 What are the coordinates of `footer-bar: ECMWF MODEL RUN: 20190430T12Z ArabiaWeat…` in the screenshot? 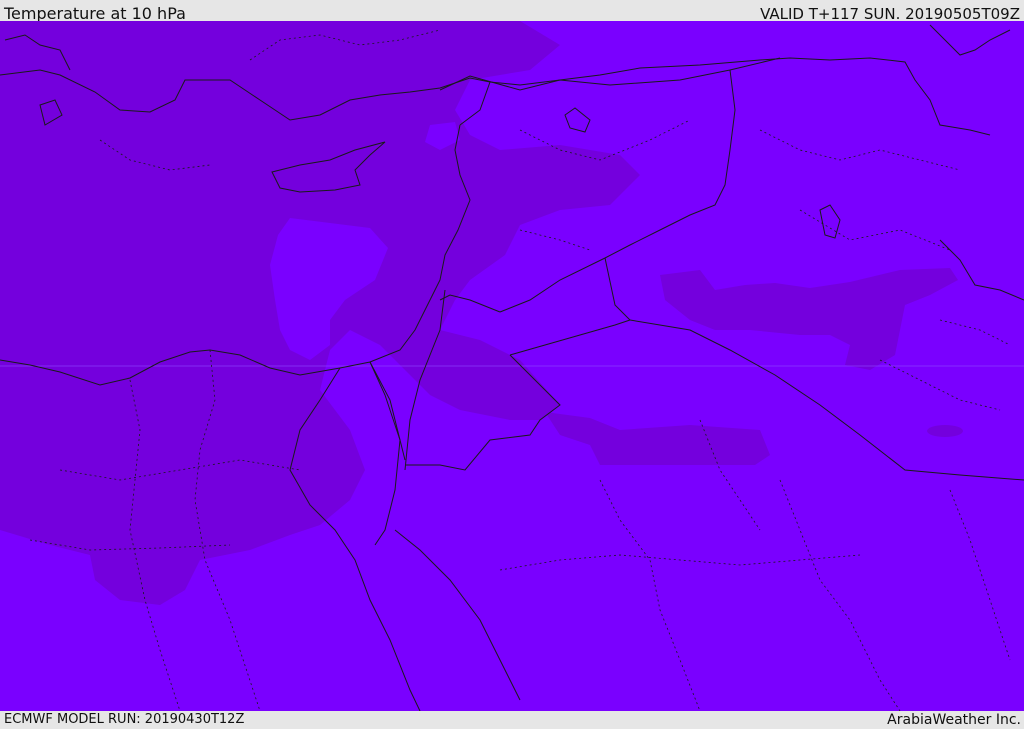 It's located at (512, 720).